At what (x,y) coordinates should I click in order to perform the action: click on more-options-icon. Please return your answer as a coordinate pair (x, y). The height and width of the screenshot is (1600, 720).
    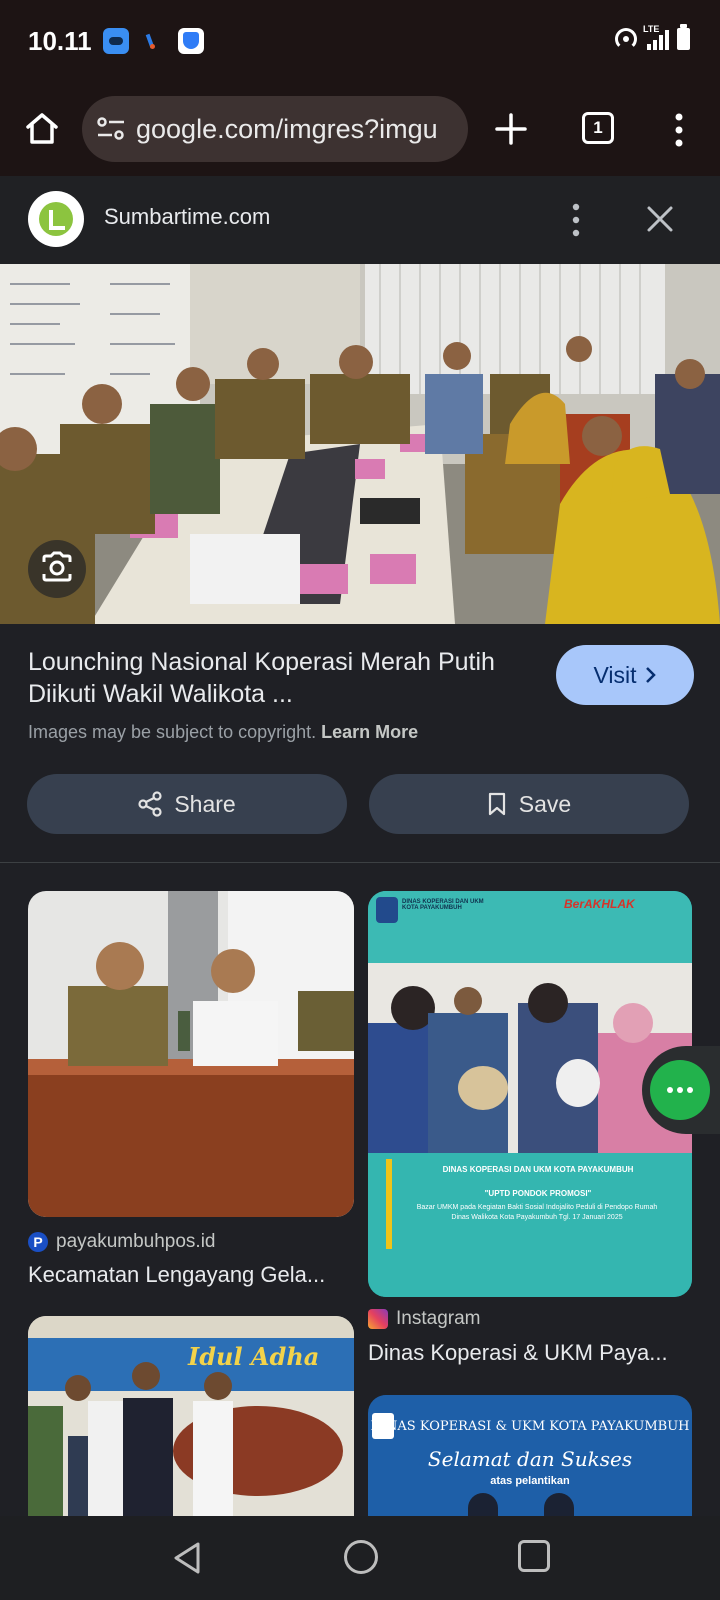
    Looking at the image, I should click on (576, 220).